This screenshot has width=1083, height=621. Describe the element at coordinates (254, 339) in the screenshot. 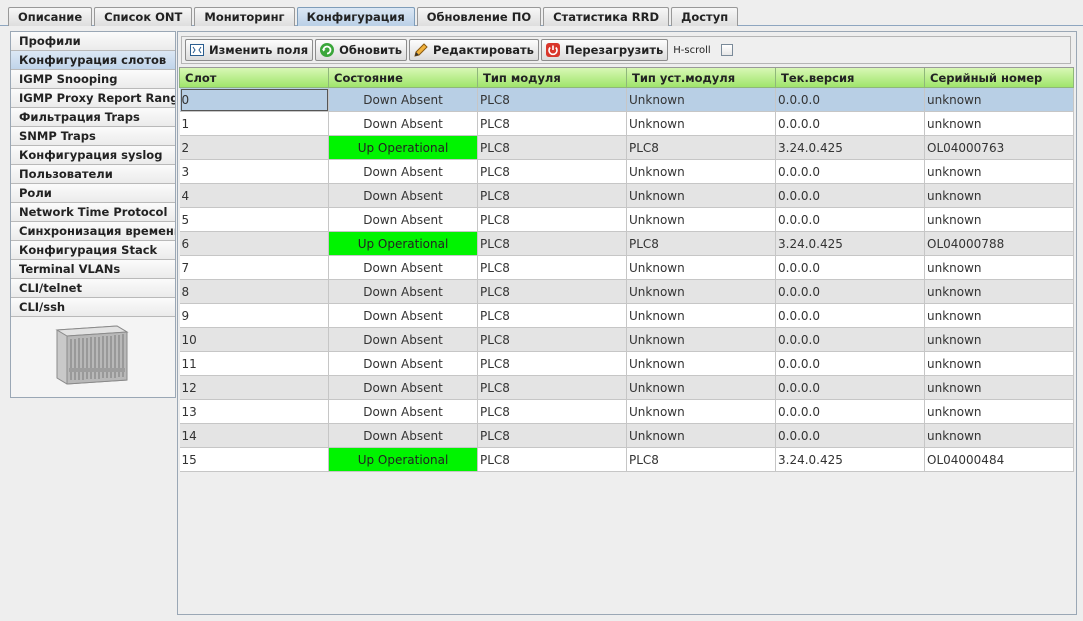

I see `cell-slot: 10` at that location.